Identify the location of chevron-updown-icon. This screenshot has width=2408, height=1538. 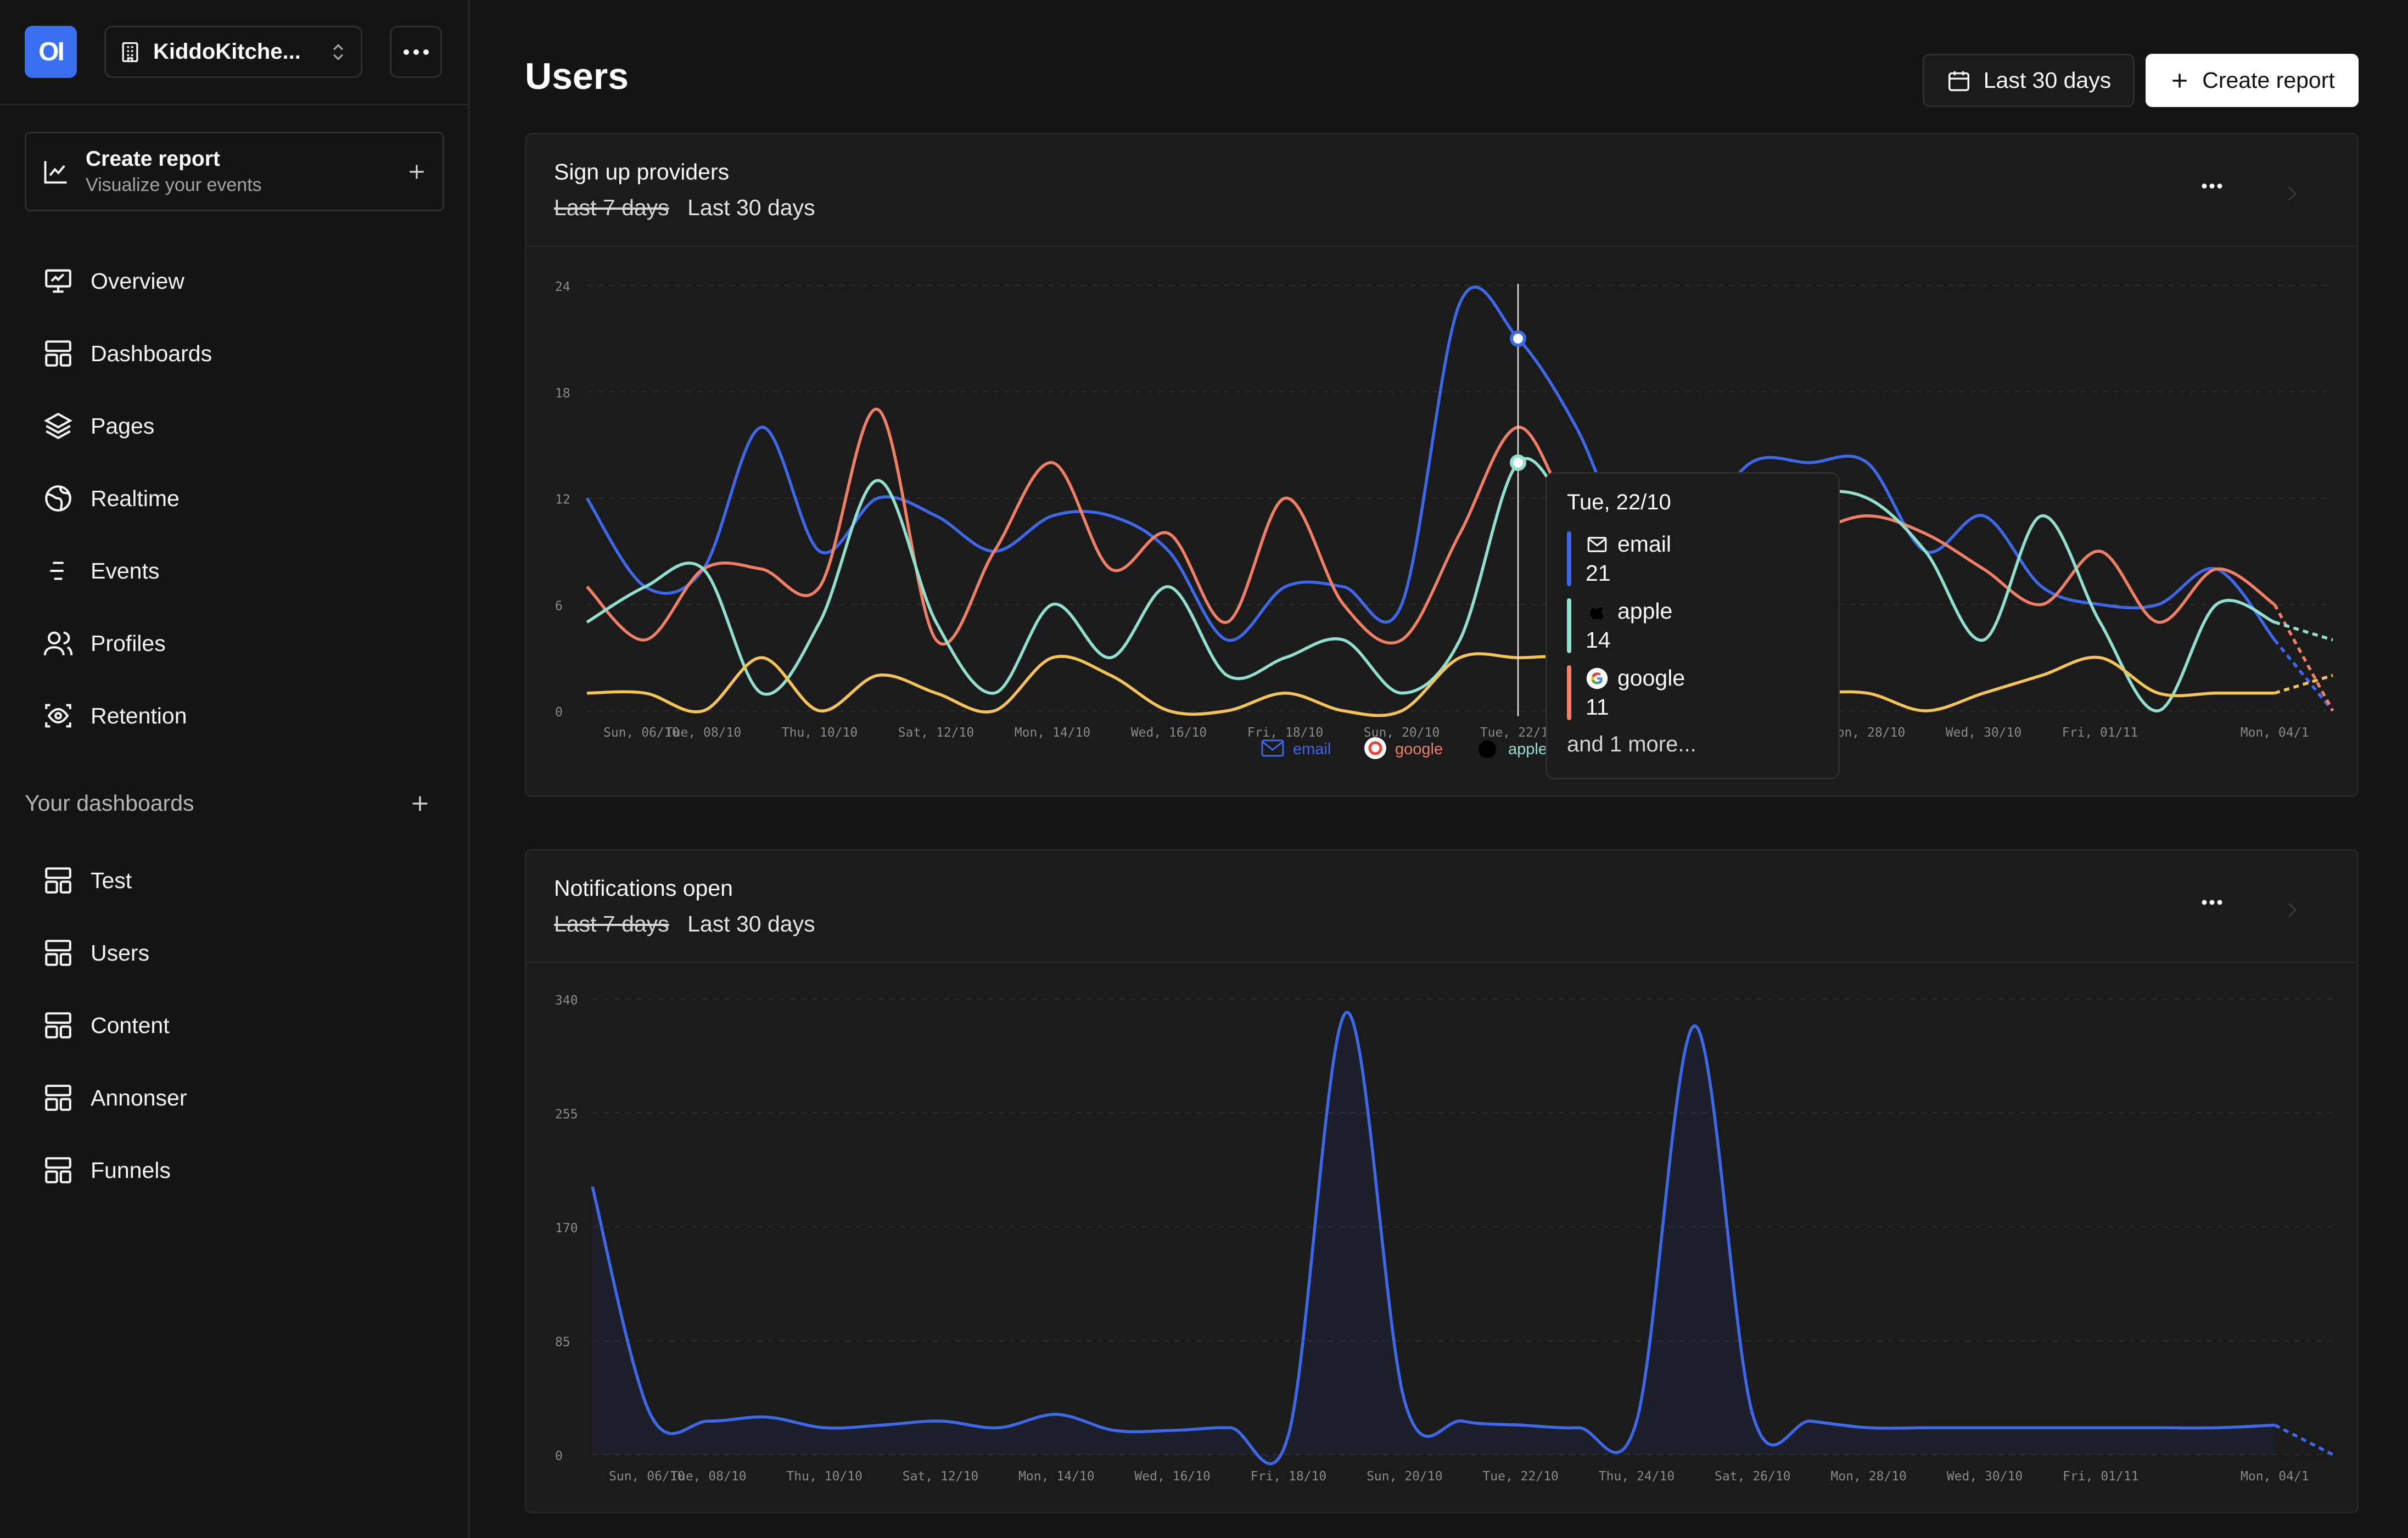
(339, 51).